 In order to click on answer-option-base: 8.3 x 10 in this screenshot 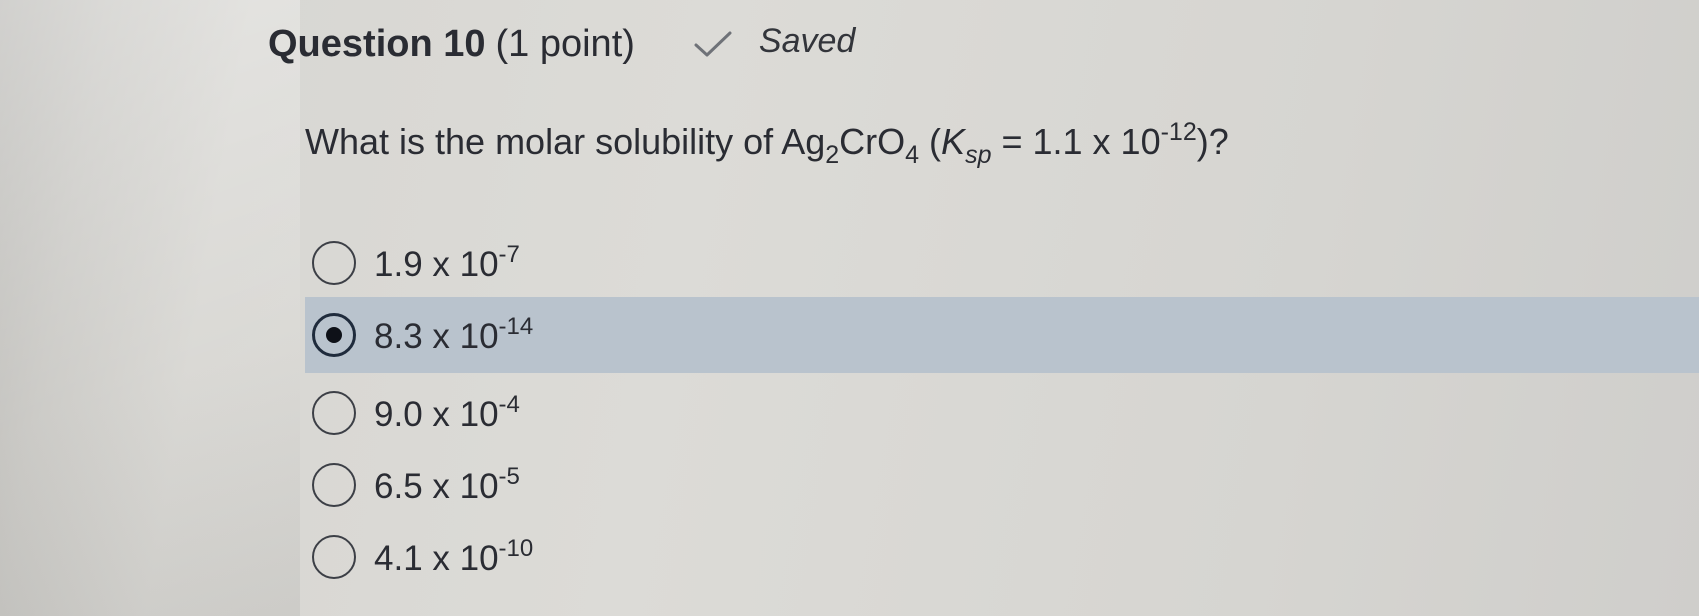, I will do `click(436, 336)`.